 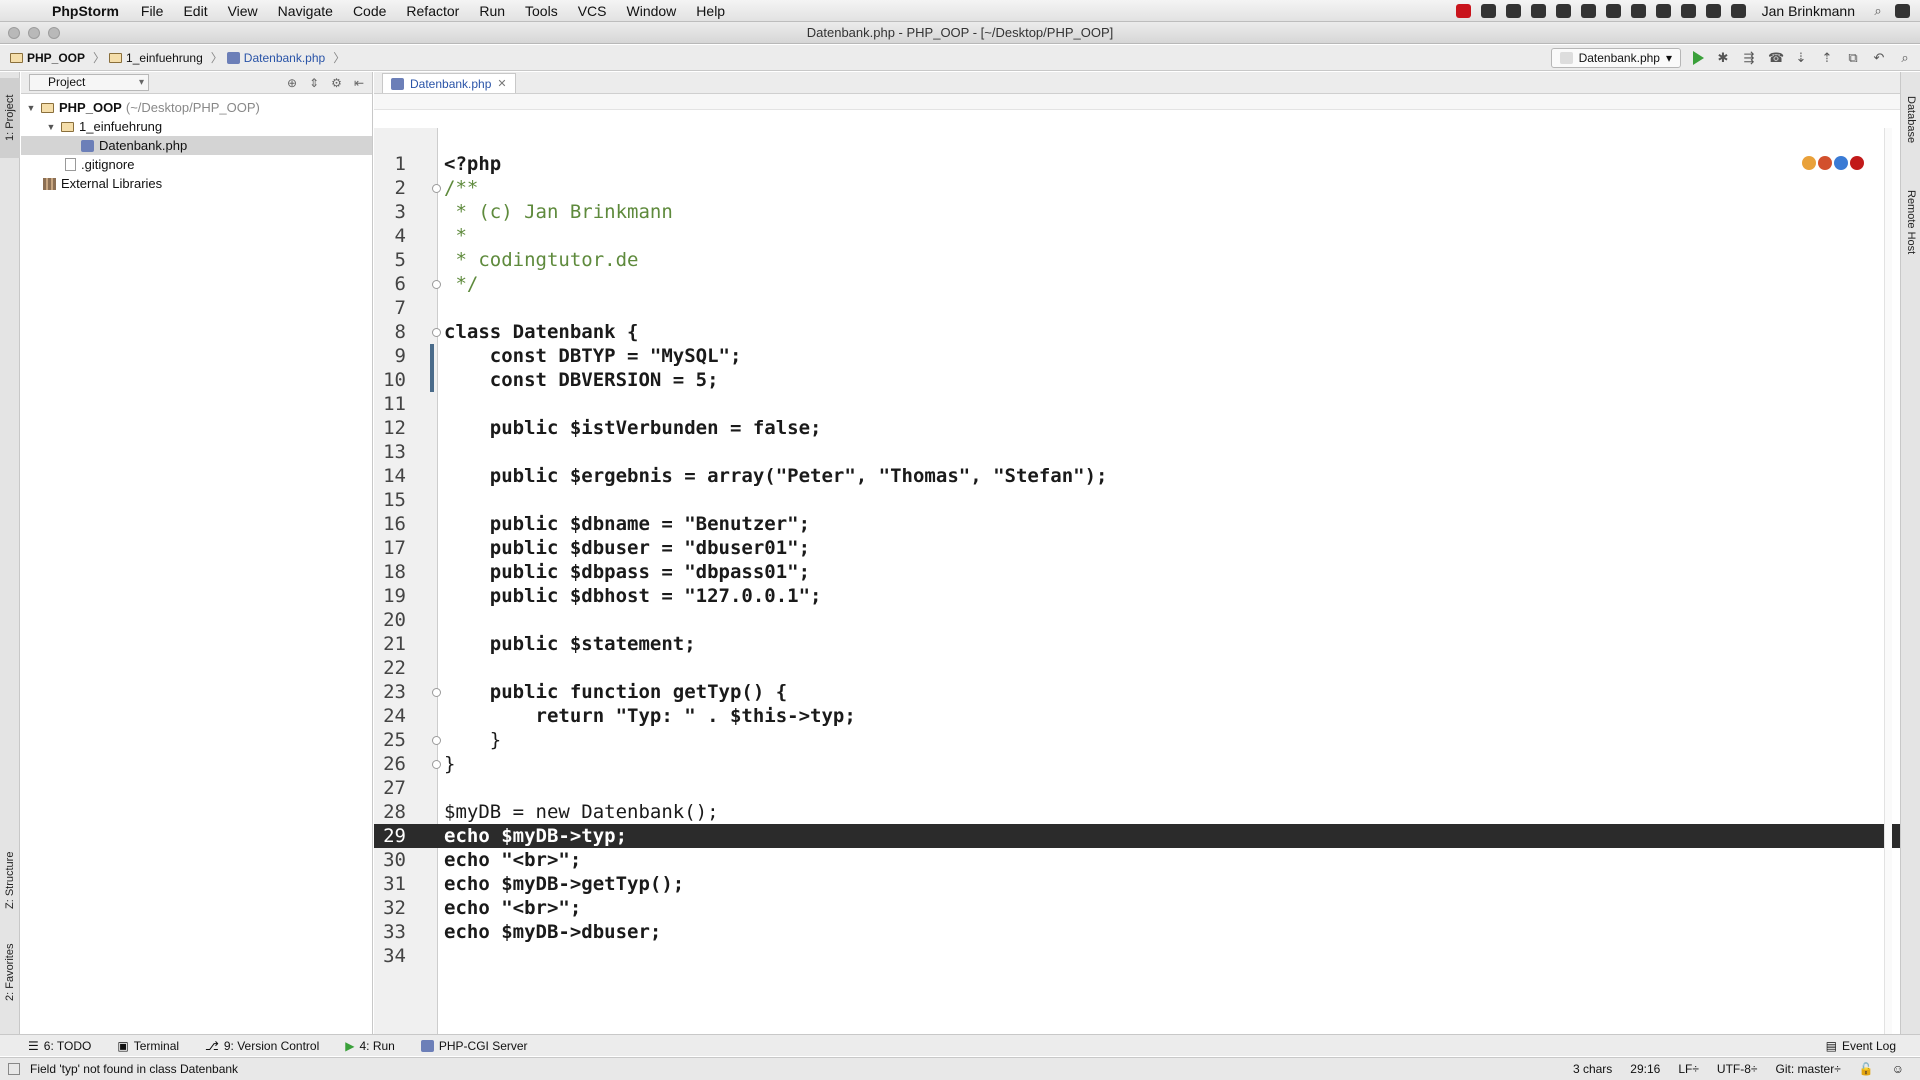 What do you see at coordinates (1137, 692) in the screenshot?
I see `code-line: 23 public function getTyp() {` at bounding box center [1137, 692].